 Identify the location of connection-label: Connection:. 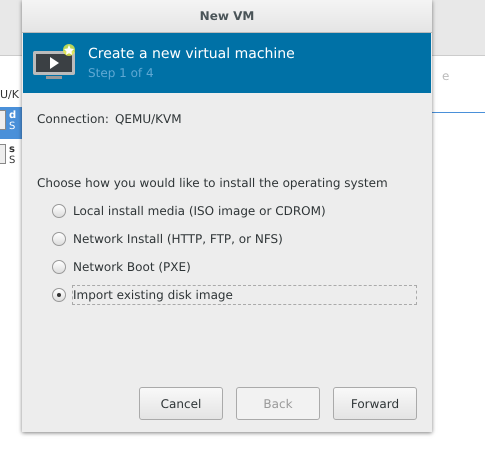
(73, 119).